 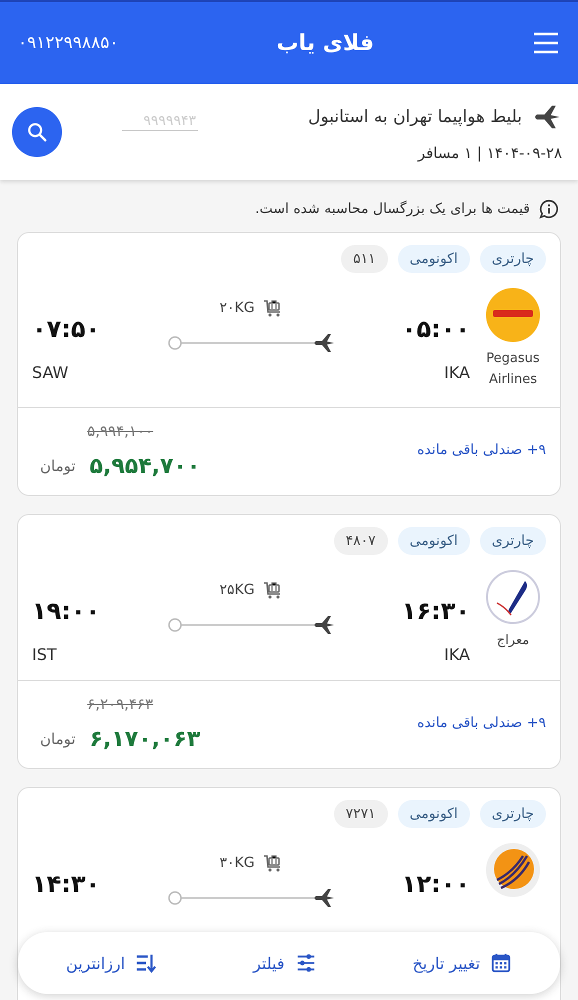 What do you see at coordinates (66, 884) in the screenshot?
I see `arrival-time: ۱۴:۳۰` at bounding box center [66, 884].